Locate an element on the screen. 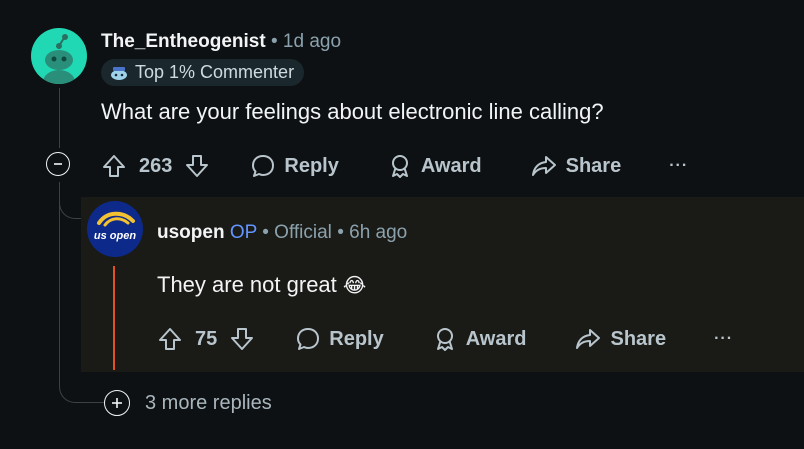 This screenshot has height=449, width=804. comment-author-line: The_Entheogenist • 1d ago is located at coordinates (221, 42).